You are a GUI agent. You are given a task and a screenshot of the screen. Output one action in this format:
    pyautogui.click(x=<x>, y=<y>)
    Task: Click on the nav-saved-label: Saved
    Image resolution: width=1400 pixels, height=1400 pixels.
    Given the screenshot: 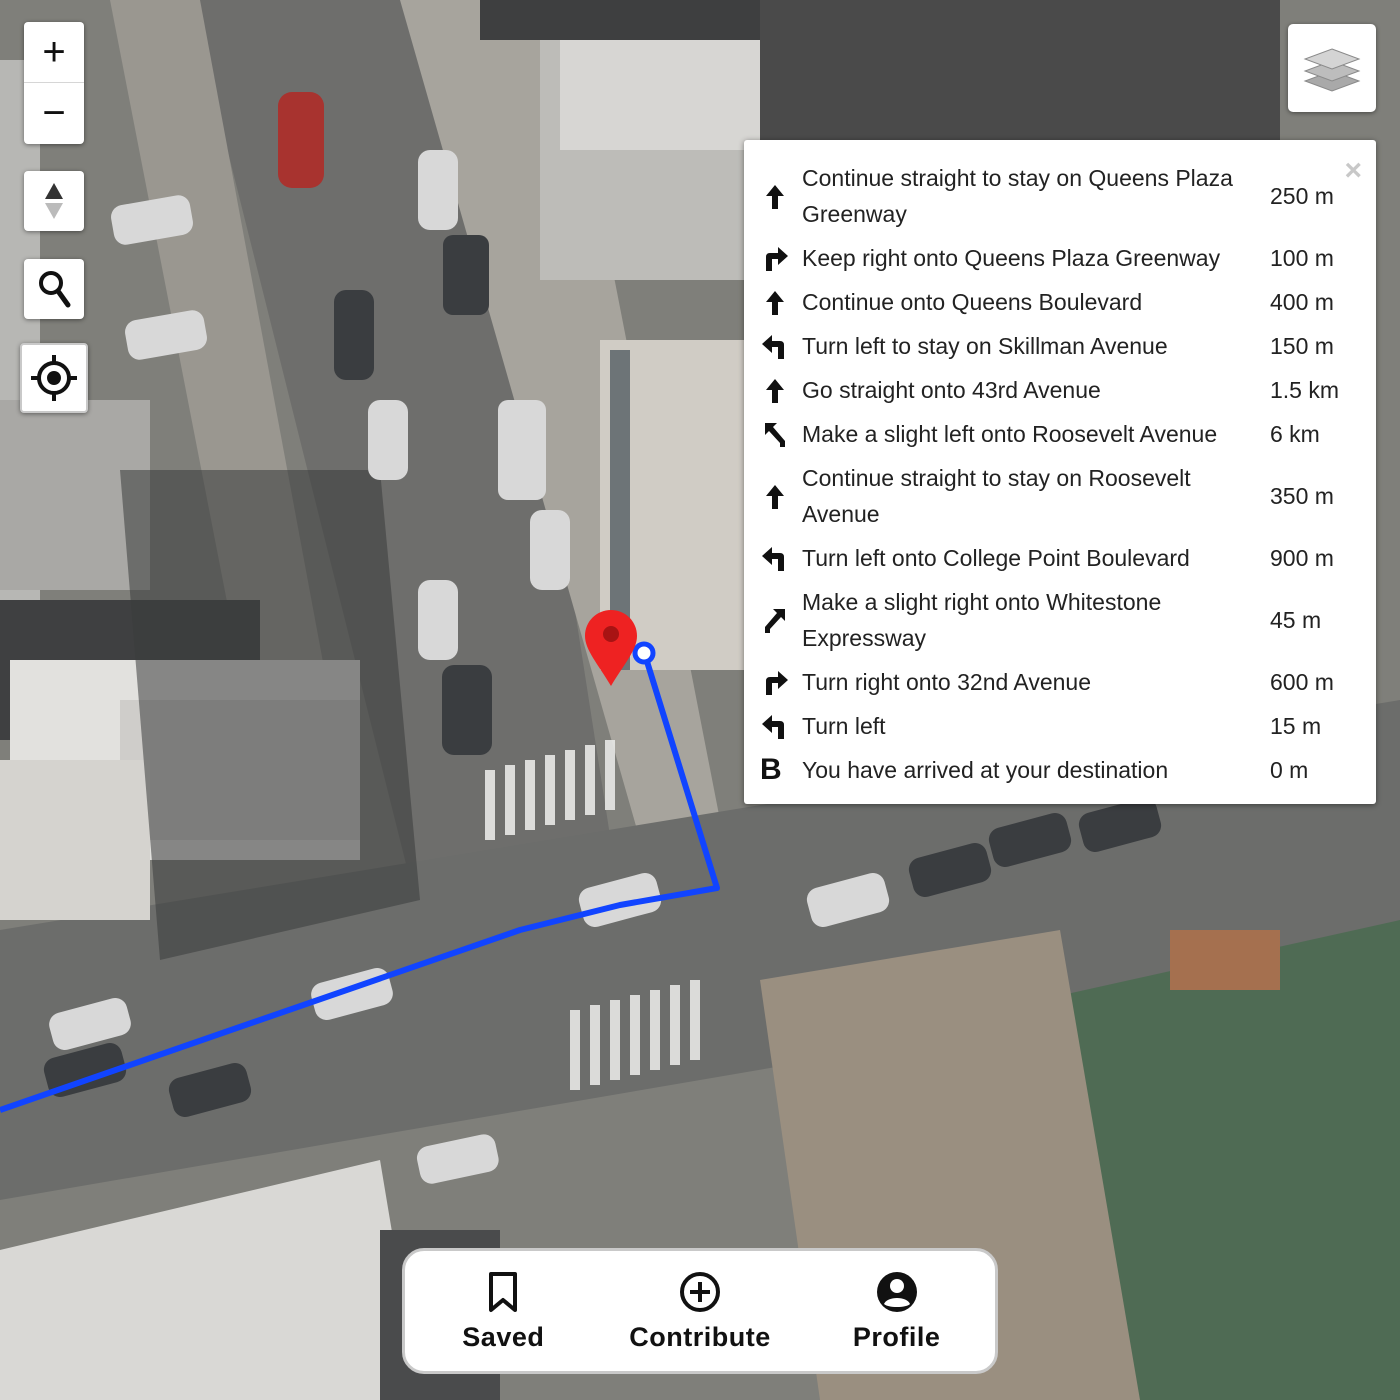 What is the action you would take?
    pyautogui.click(x=503, y=1336)
    